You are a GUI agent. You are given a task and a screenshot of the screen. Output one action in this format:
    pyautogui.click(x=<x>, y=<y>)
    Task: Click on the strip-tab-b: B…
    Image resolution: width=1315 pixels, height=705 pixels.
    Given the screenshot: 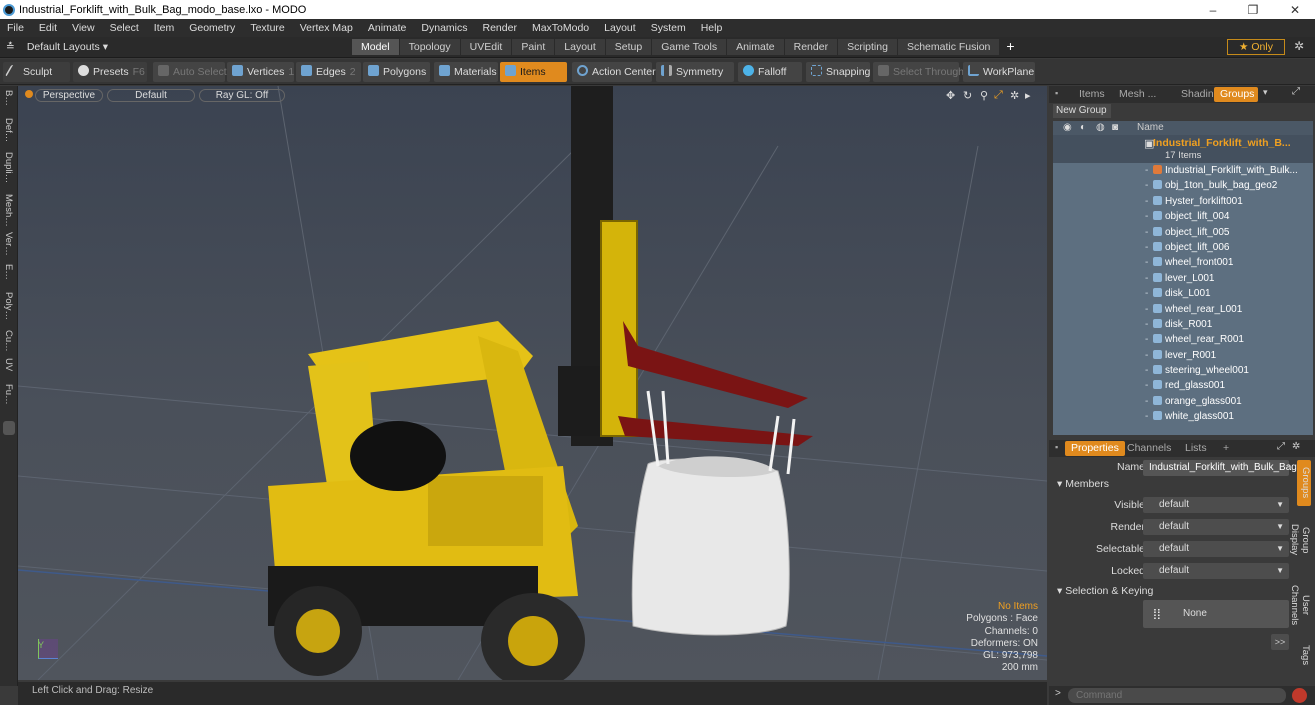 What is the action you would take?
    pyautogui.click(x=8, y=98)
    